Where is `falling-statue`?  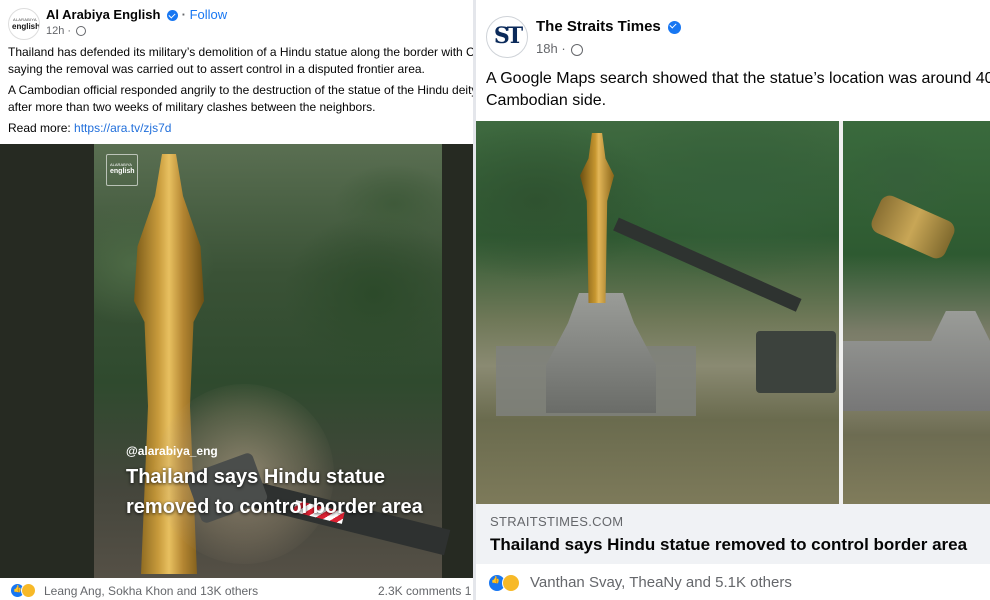 falling-statue is located at coordinates (913, 227).